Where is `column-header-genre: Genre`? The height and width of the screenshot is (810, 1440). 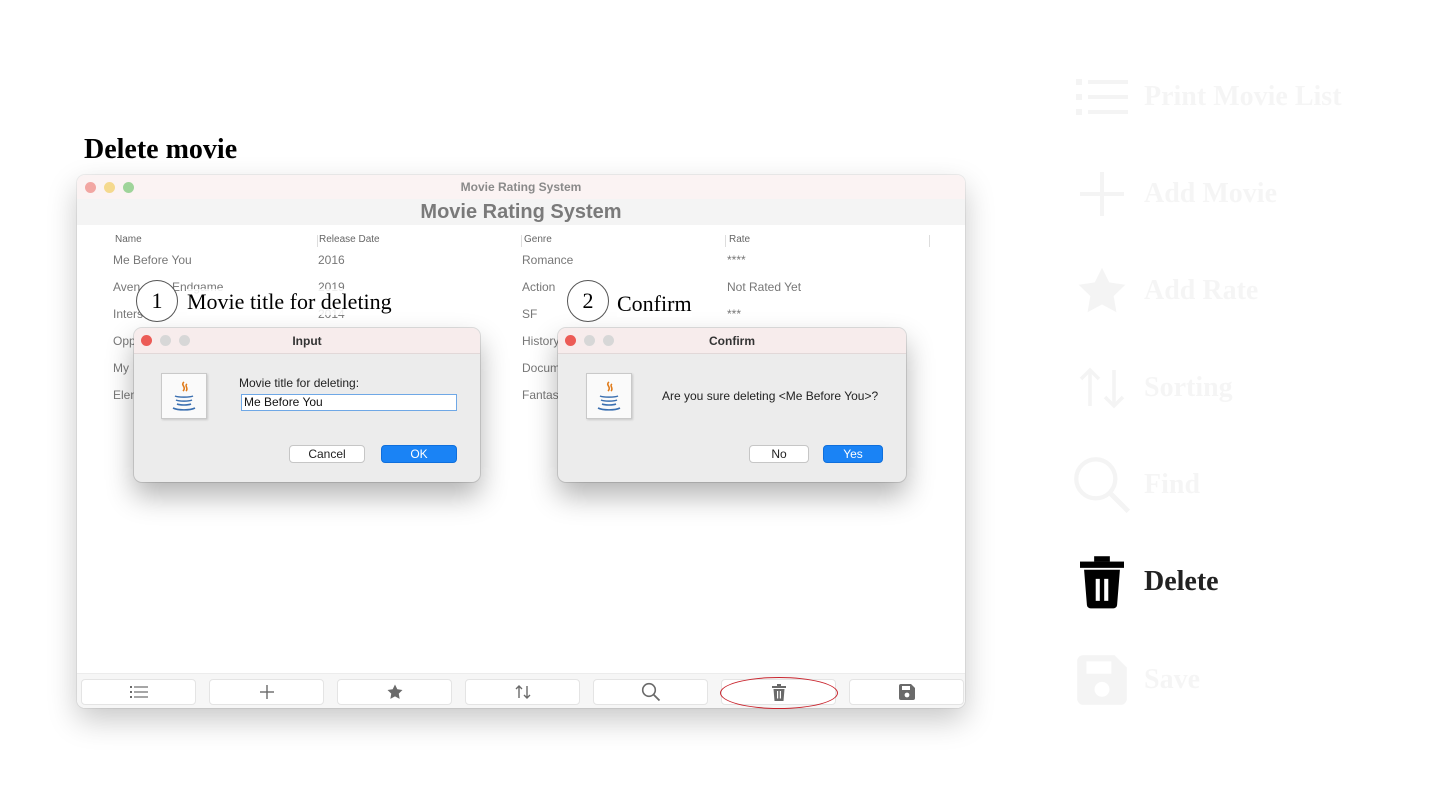
column-header-genre: Genre is located at coordinates (538, 239).